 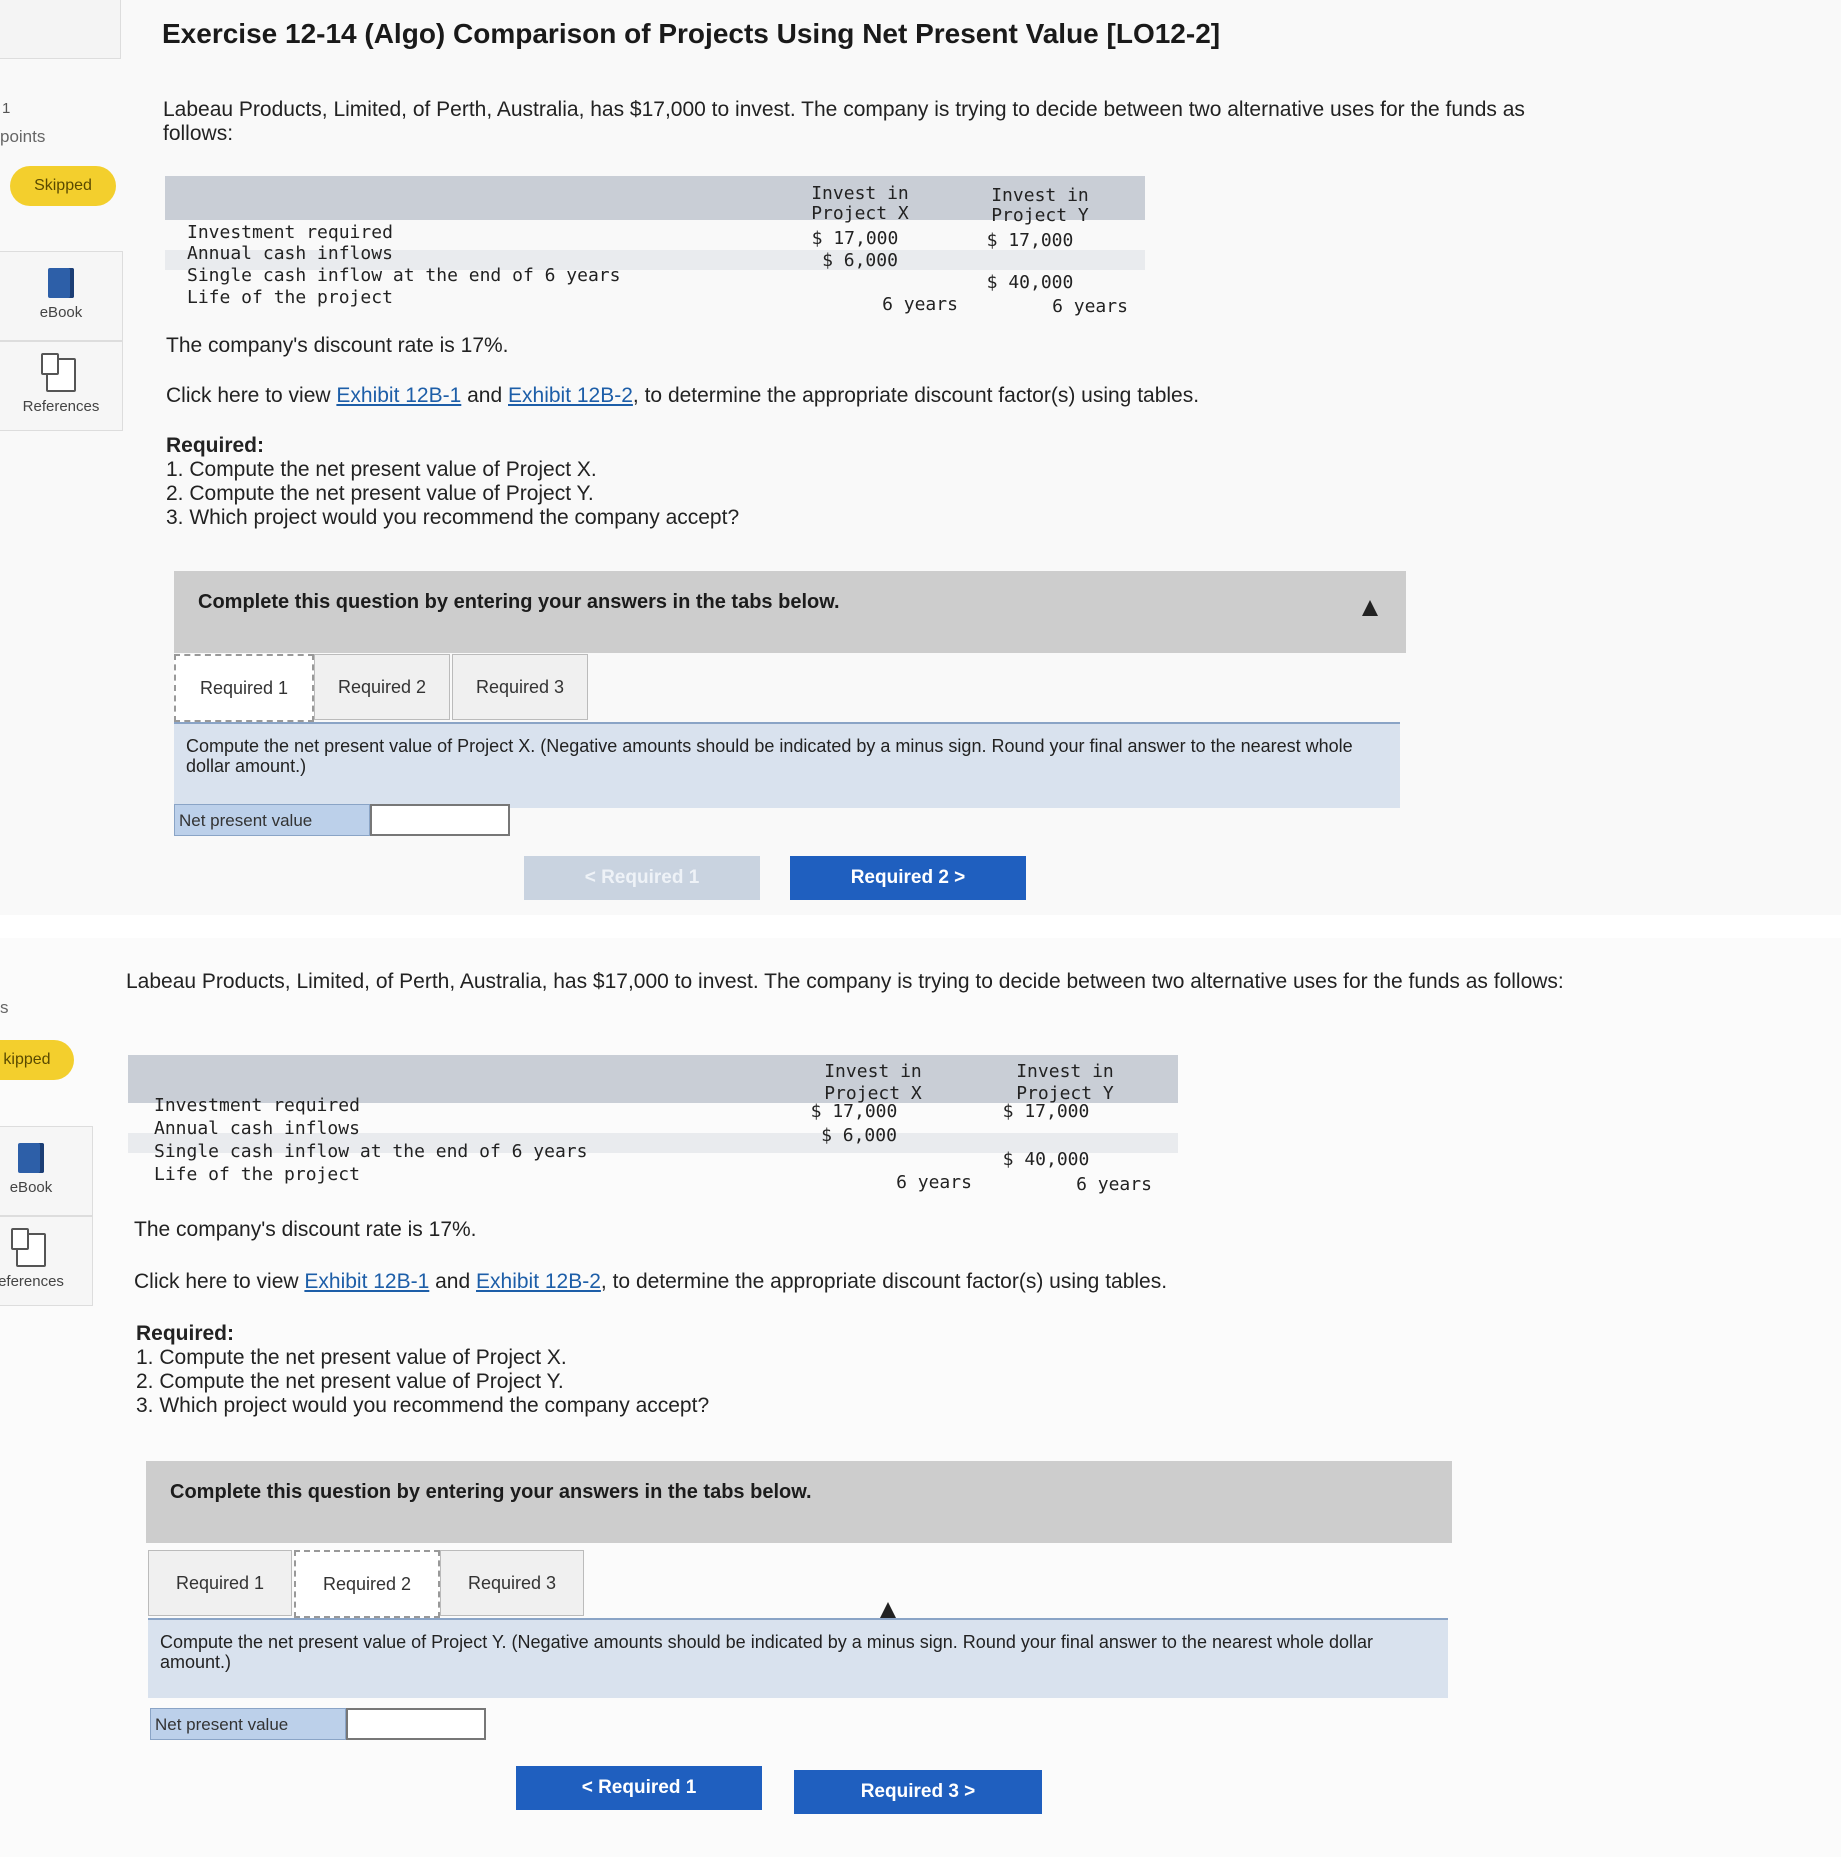 I want to click on points-number: 1, so click(x=6, y=108).